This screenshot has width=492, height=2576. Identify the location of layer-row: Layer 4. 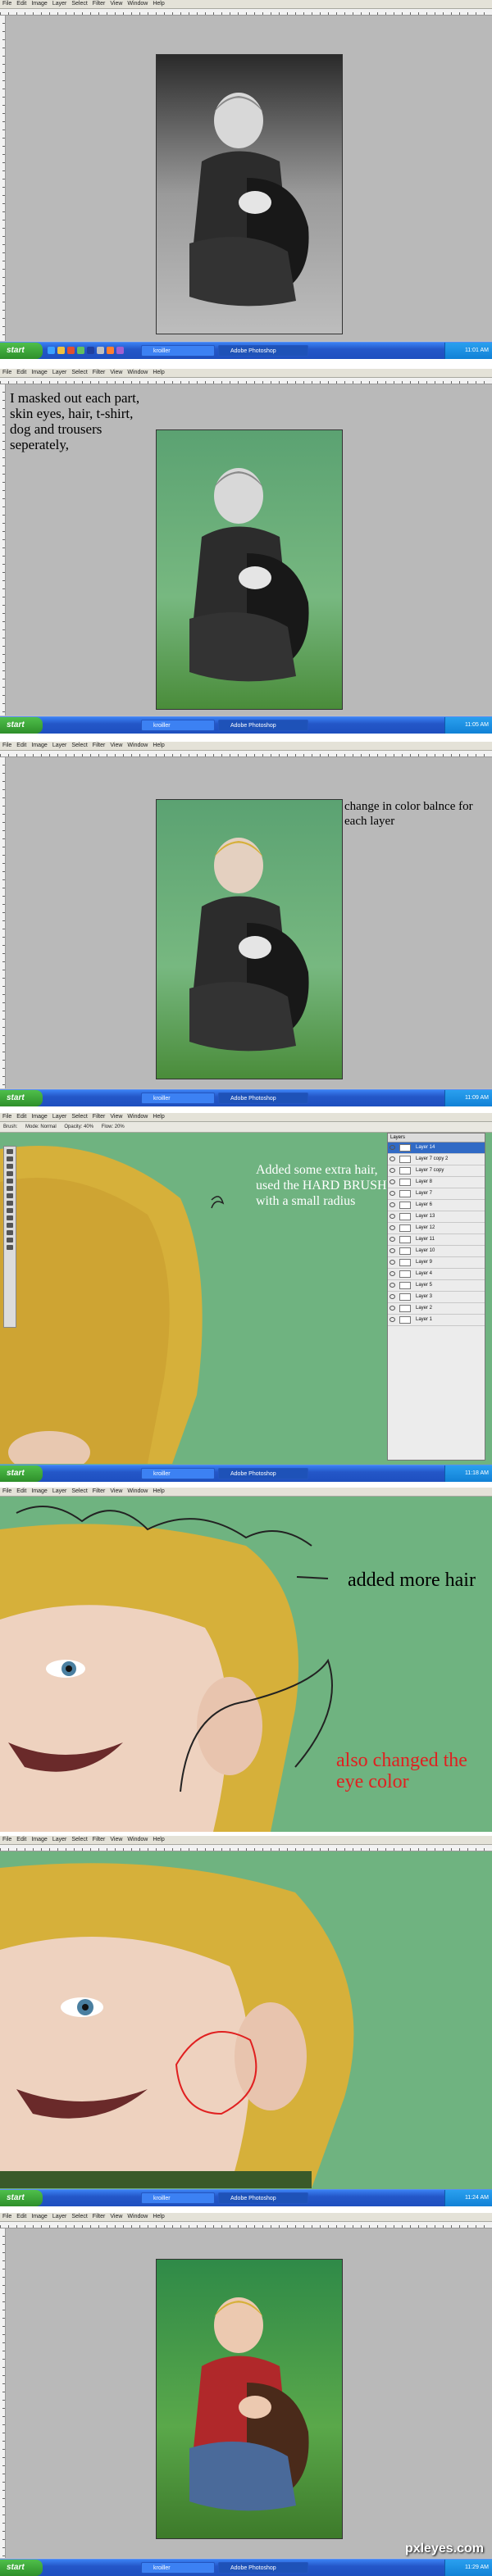
(436, 1274).